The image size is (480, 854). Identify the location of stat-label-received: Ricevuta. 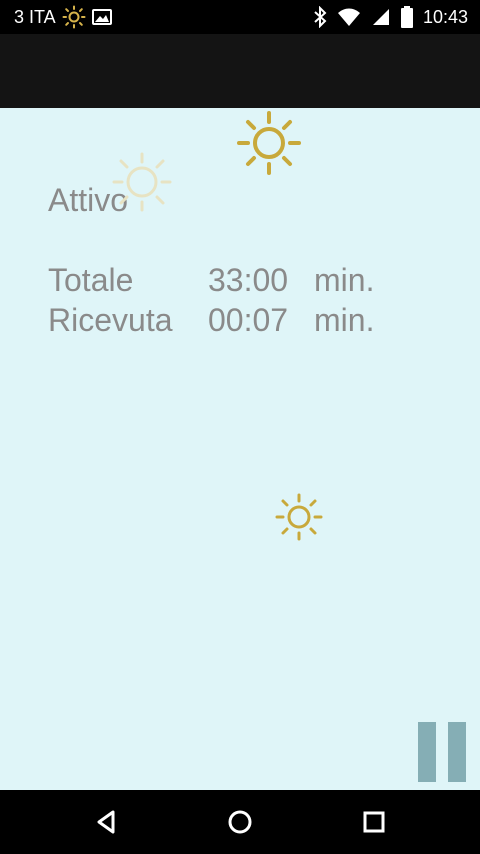
(110, 319).